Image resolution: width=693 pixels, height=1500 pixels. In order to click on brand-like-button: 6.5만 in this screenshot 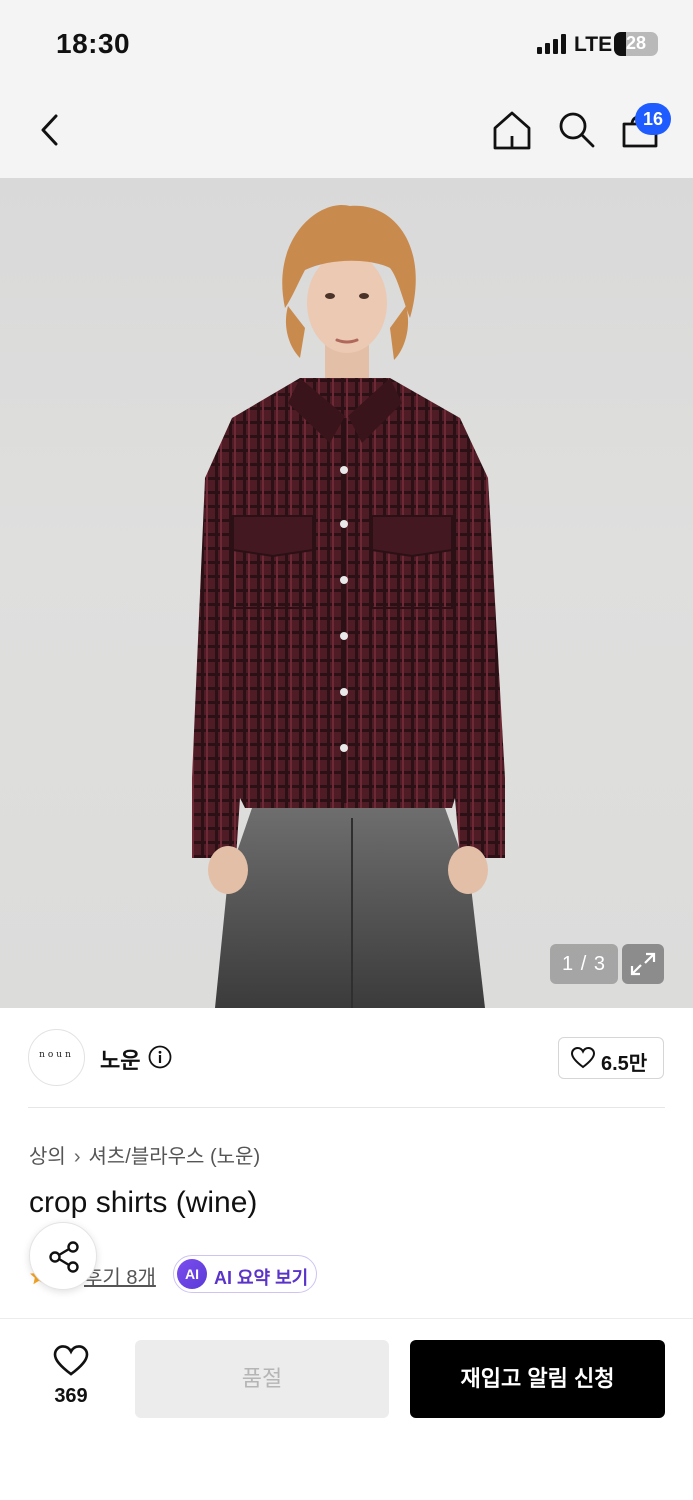, I will do `click(611, 1058)`.